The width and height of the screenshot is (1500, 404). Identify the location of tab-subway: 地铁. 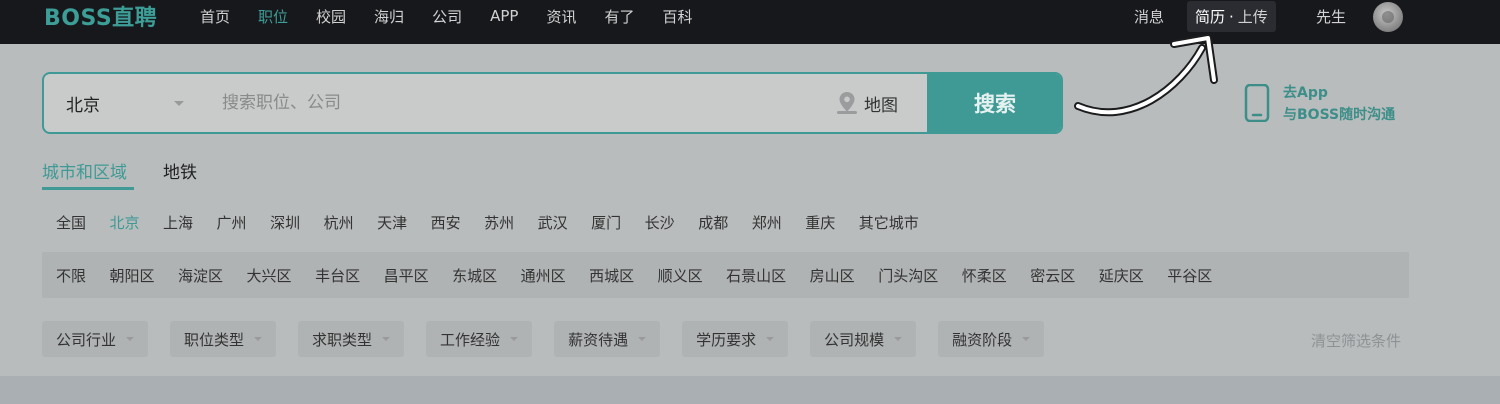
(180, 170).